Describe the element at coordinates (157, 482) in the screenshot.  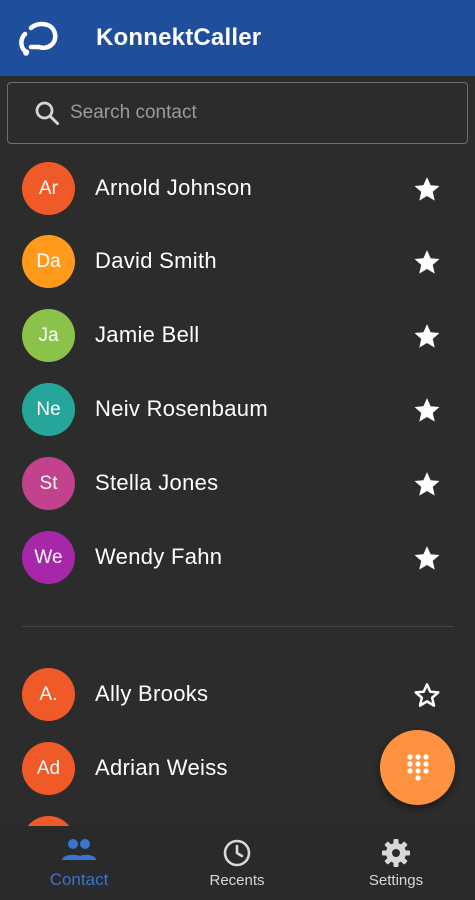
I see `contact-name: Stella Jones` at that location.